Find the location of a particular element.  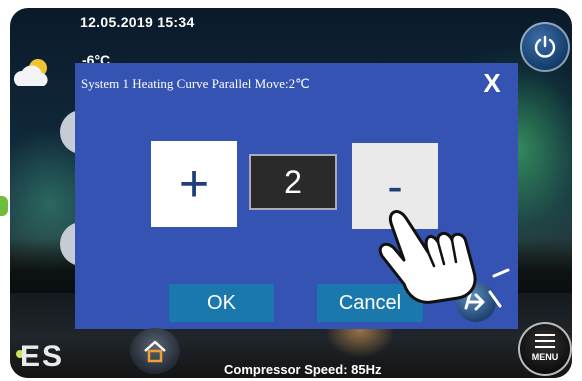

datetime-label: 12.05.2019 15:34 is located at coordinates (137, 22).